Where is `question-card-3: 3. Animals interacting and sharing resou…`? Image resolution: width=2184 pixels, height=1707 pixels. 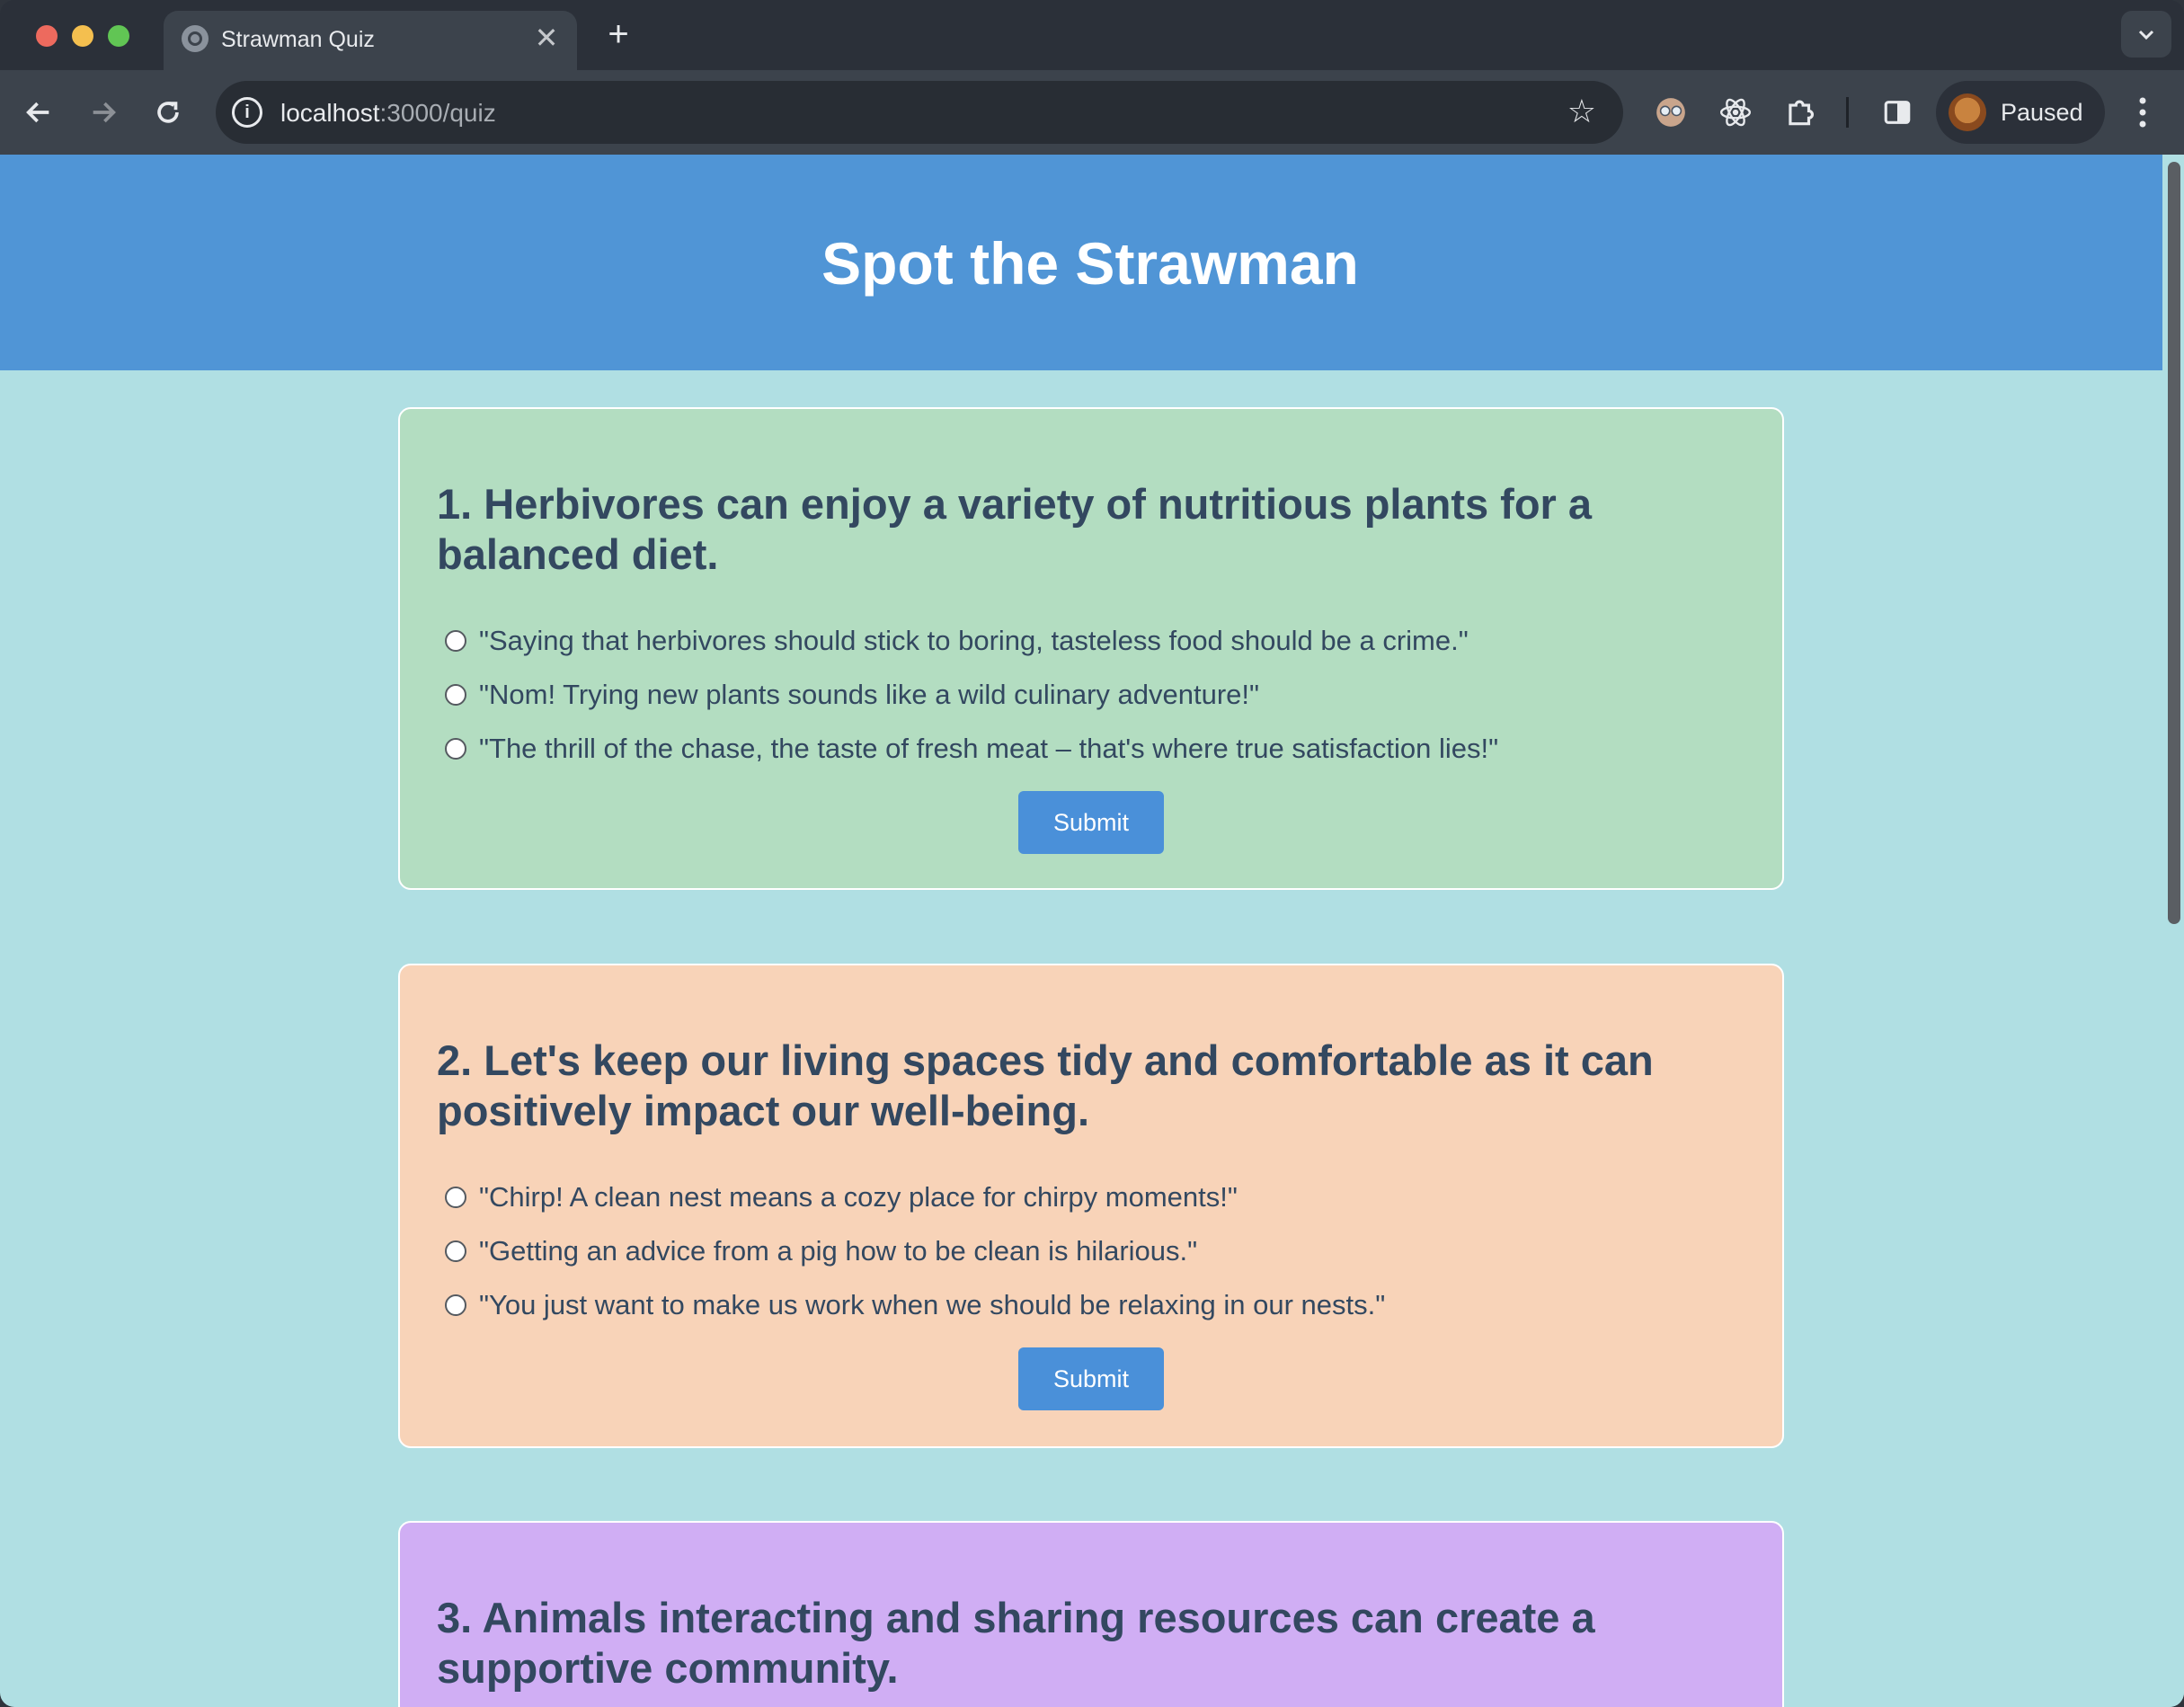
question-card-3: 3. Animals interacting and sharing resou… is located at coordinates (1091, 1614).